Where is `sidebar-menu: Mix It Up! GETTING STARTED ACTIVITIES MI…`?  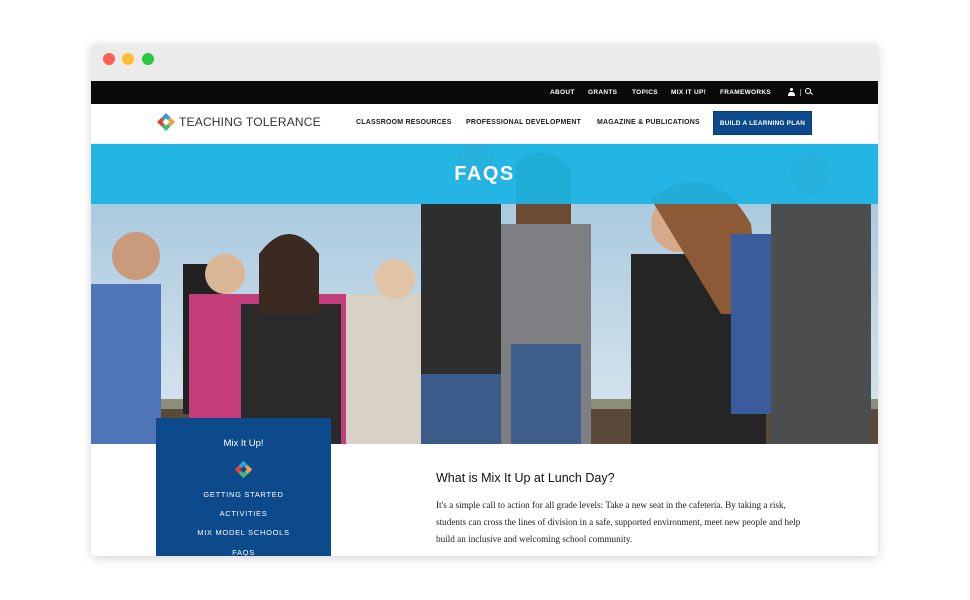
sidebar-menu: Mix It Up! GETTING STARTED ACTIVITIES MI… is located at coordinates (243, 487).